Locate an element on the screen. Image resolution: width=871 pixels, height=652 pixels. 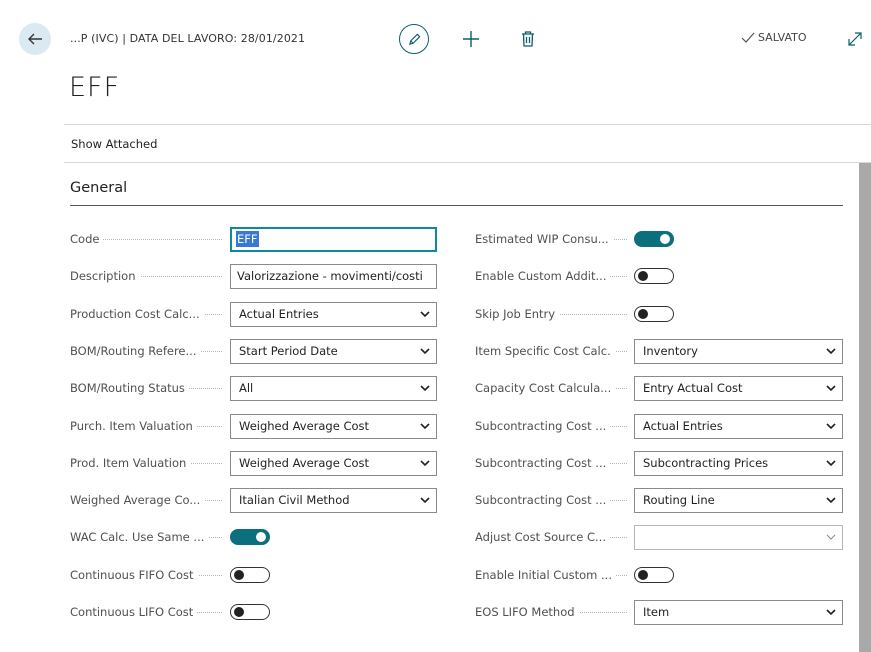
field-label-purch-item-valuation: Purch. Item Valuation is located at coordinates (146, 426).